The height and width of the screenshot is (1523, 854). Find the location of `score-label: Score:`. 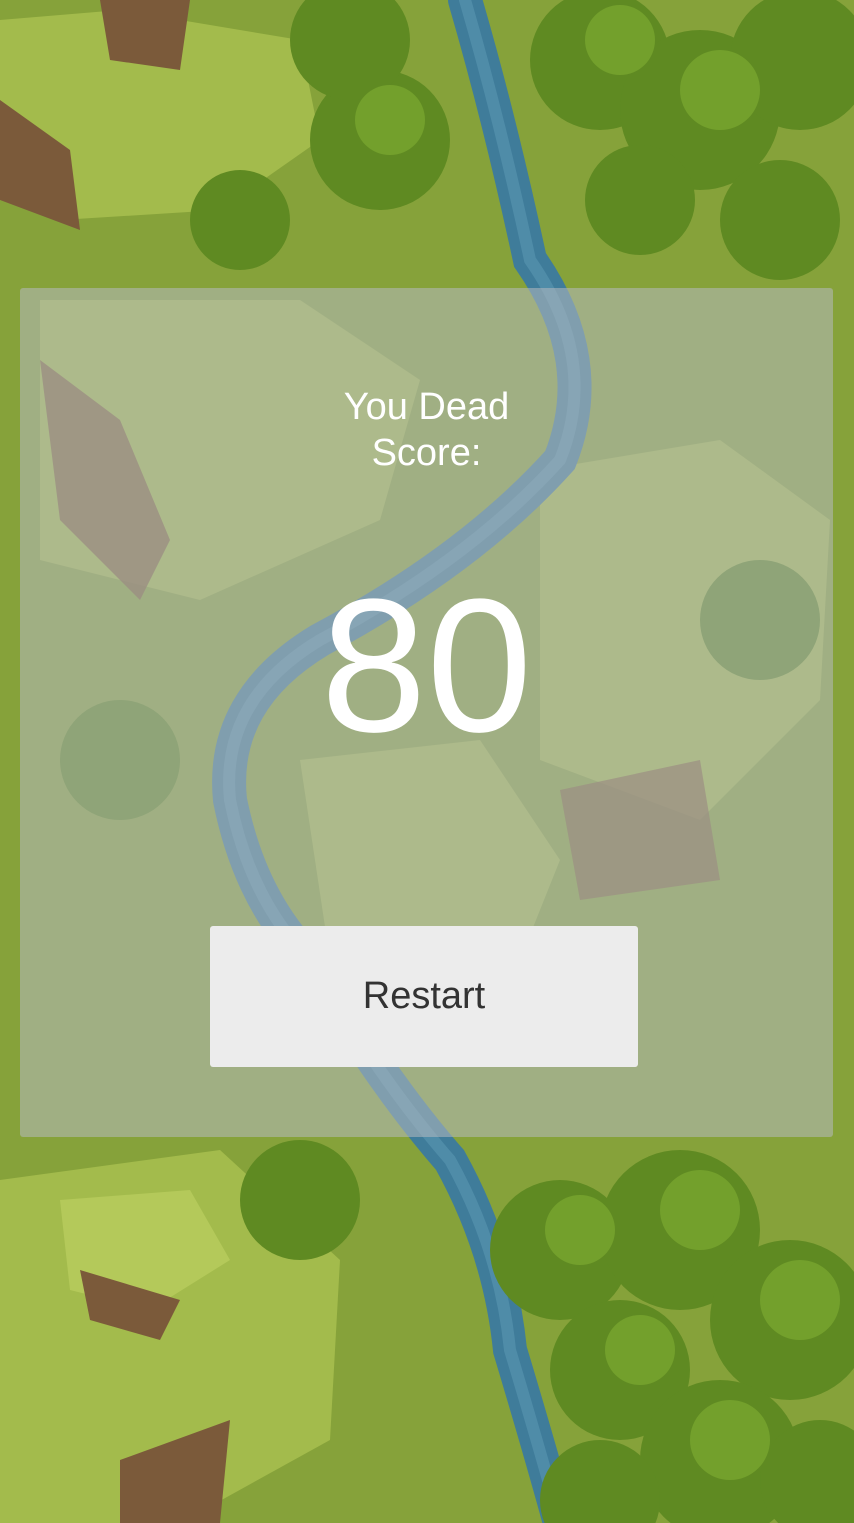

score-label: Score: is located at coordinates (426, 453).